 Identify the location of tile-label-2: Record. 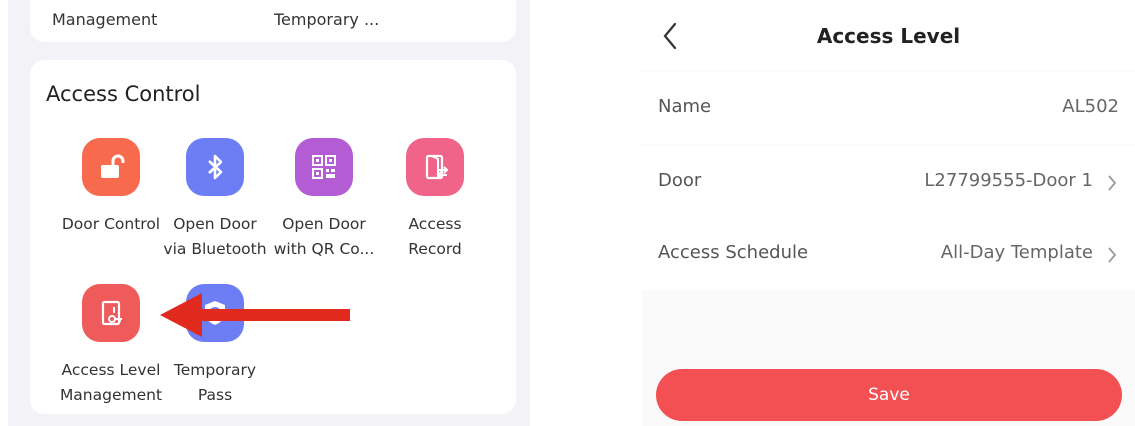
(435, 249).